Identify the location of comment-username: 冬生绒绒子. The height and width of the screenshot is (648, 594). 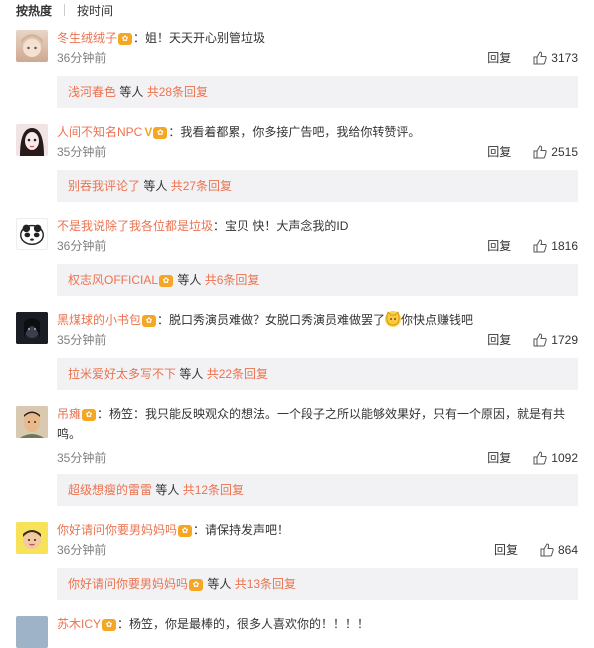
(87, 38).